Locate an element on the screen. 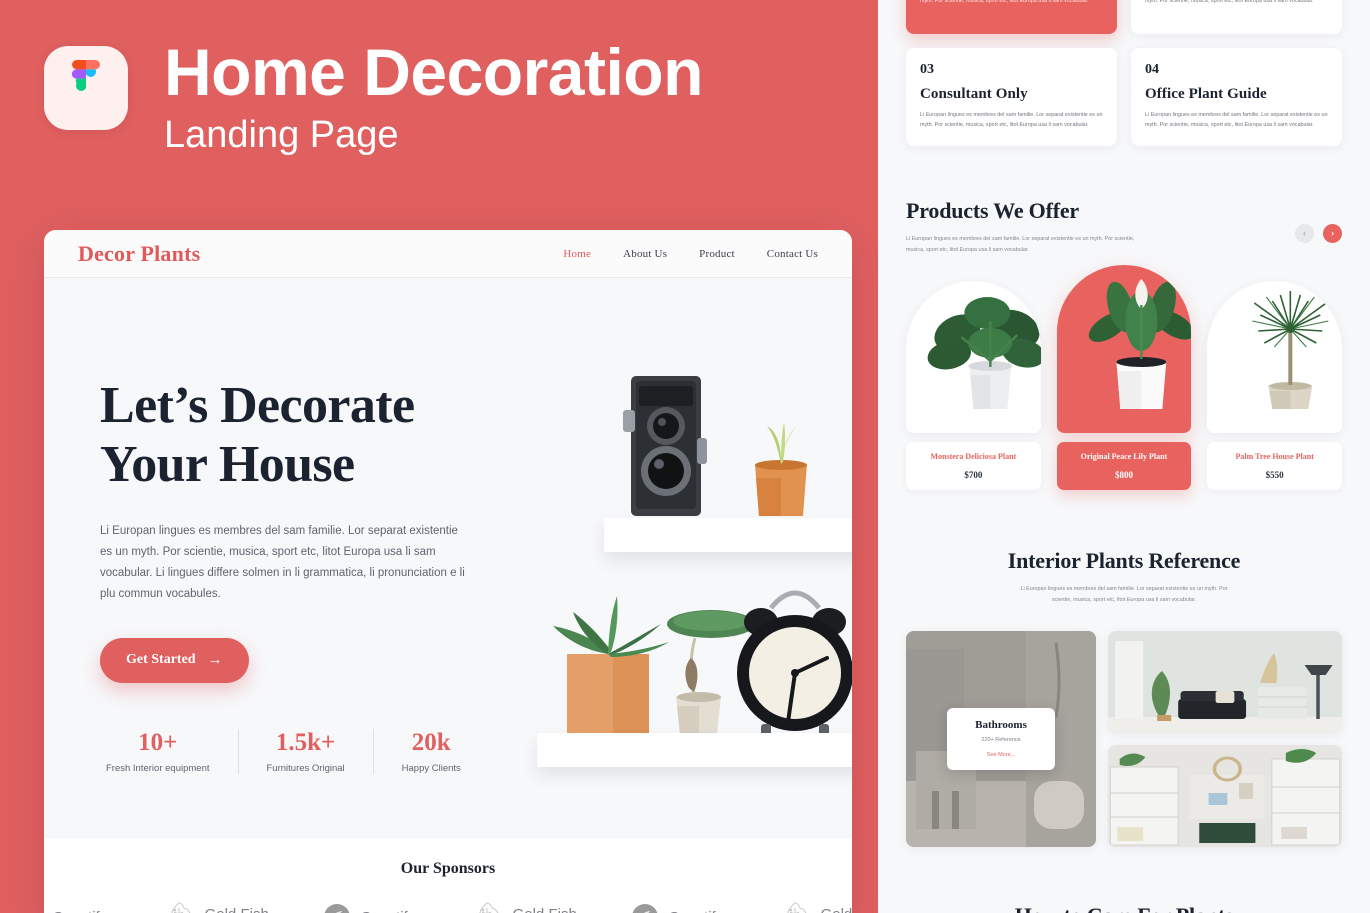 This screenshot has width=1370, height=913. cover-header: Home Decoration Landing Page is located at coordinates (373, 98).